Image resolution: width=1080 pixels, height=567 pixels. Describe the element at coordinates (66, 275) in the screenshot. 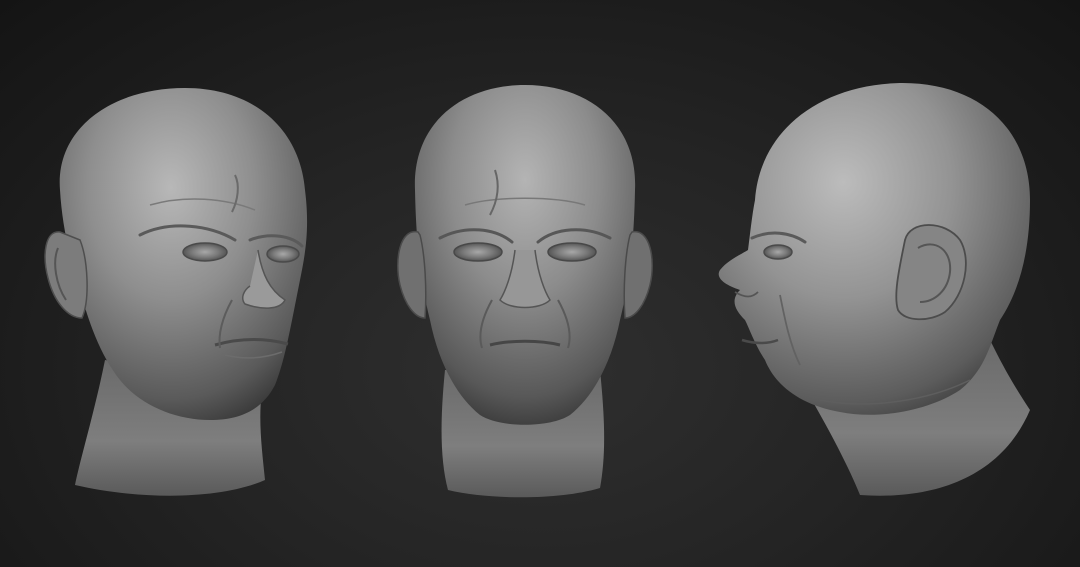

I see `ear` at that location.